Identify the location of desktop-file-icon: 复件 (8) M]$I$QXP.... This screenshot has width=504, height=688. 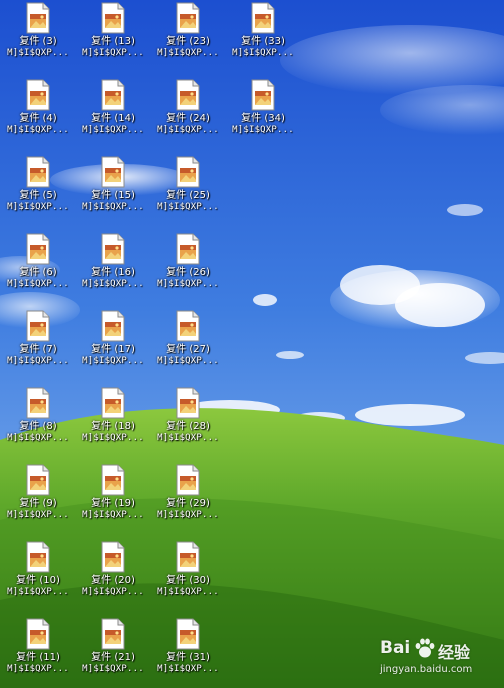
(38, 422).